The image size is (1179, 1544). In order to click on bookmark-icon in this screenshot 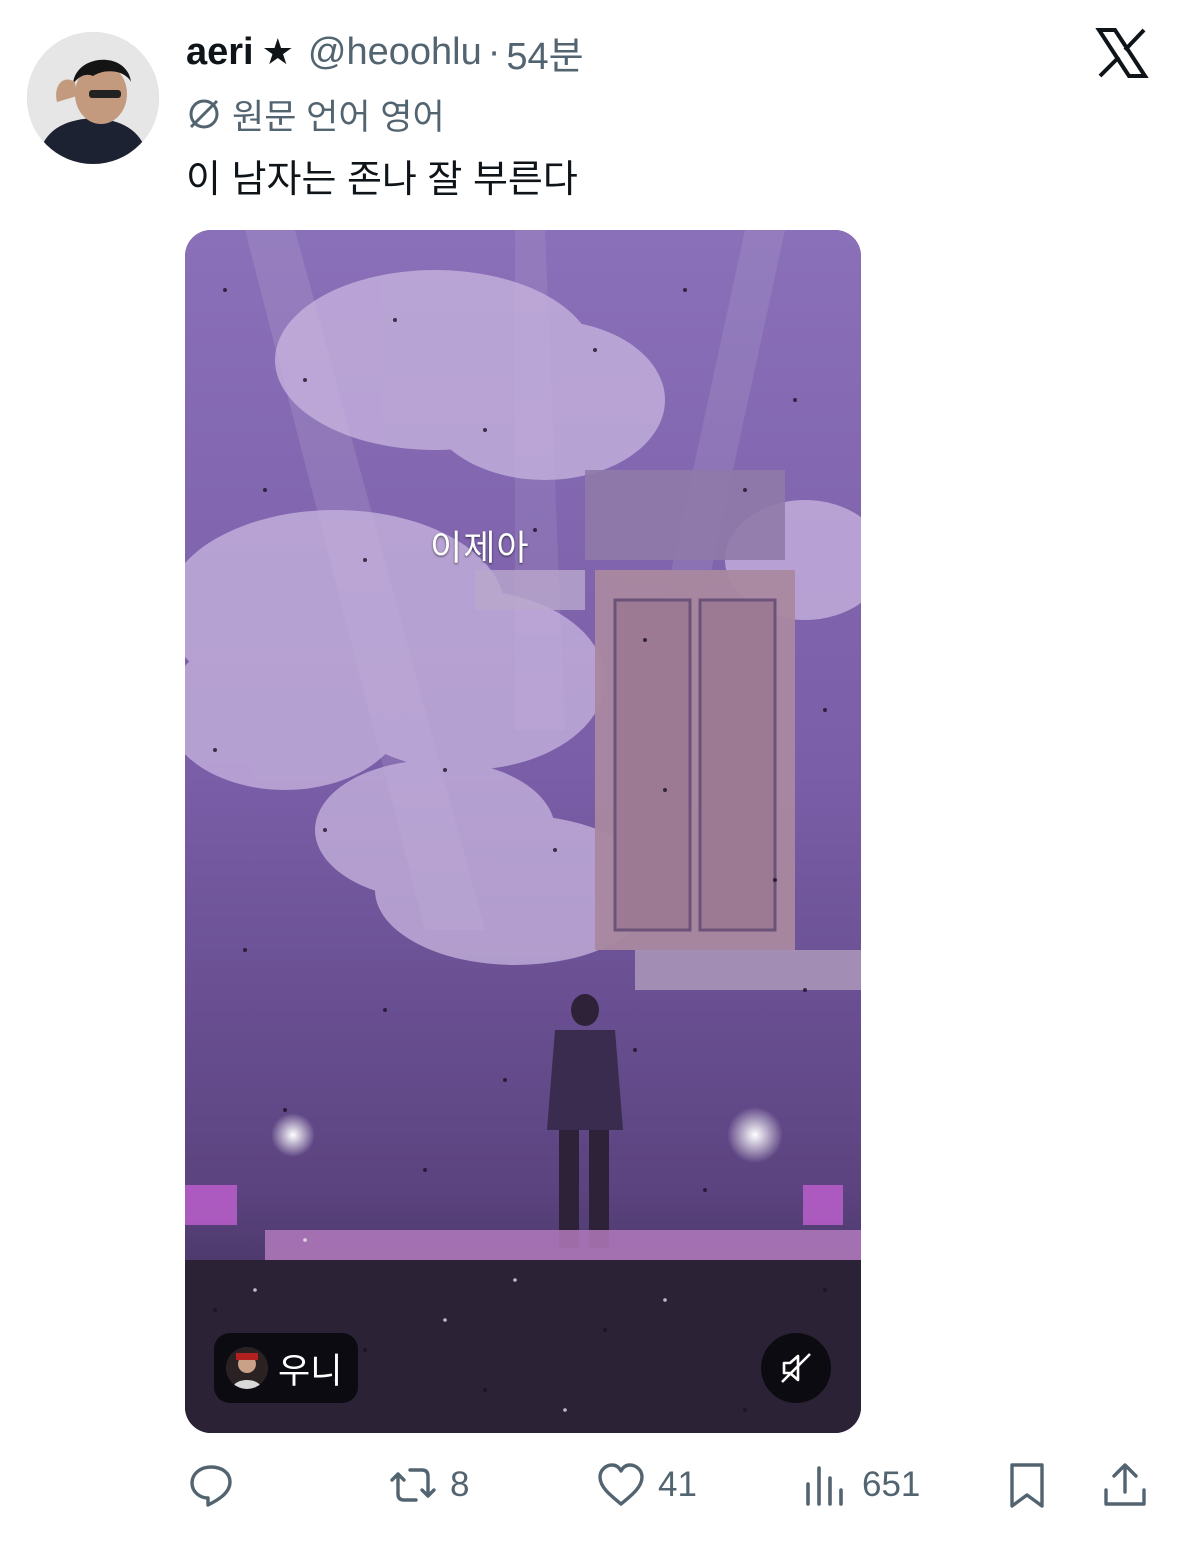, I will do `click(1027, 1485)`.